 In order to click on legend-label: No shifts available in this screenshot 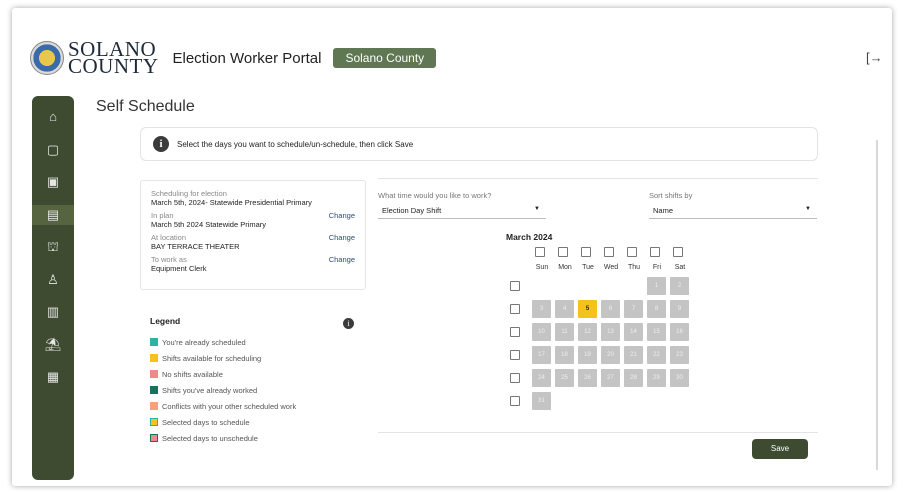, I will do `click(192, 374)`.